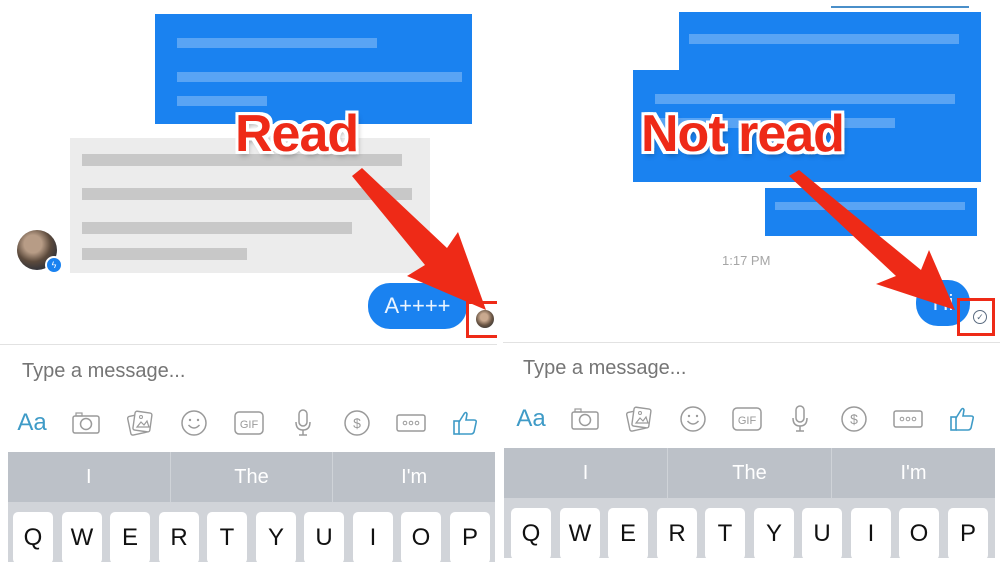 Image resolution: width=1000 pixels, height=562 pixels. I want to click on annotation-label: Not read, so click(743, 134).